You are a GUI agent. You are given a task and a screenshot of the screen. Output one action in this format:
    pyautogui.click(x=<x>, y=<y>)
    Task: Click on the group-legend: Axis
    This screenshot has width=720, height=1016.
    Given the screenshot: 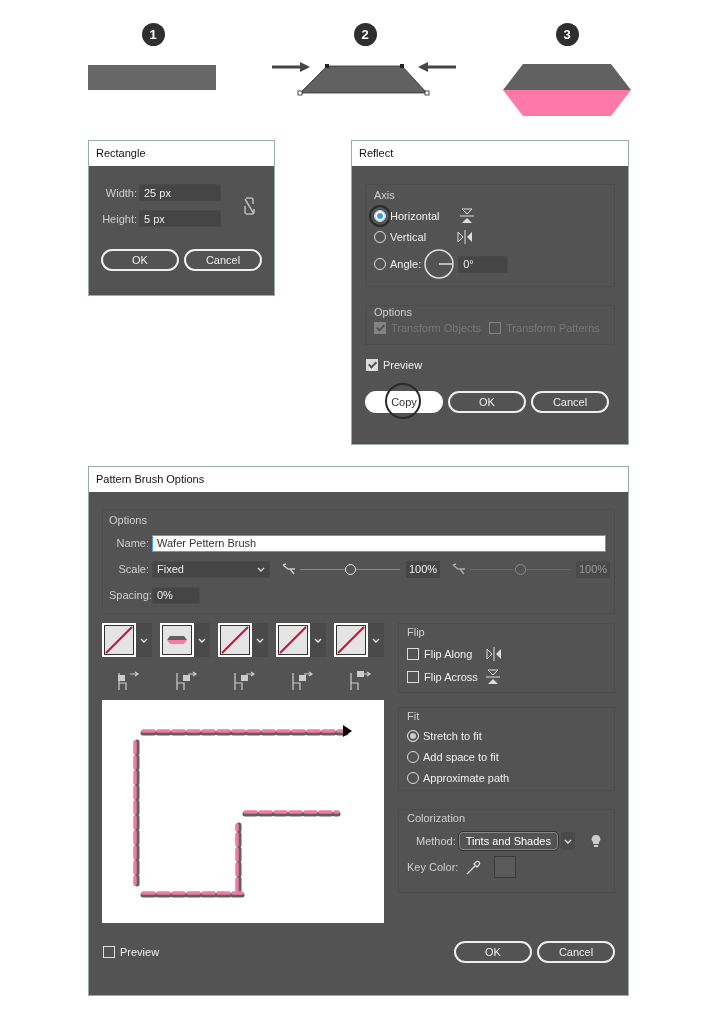 What is the action you would take?
    pyautogui.click(x=490, y=195)
    